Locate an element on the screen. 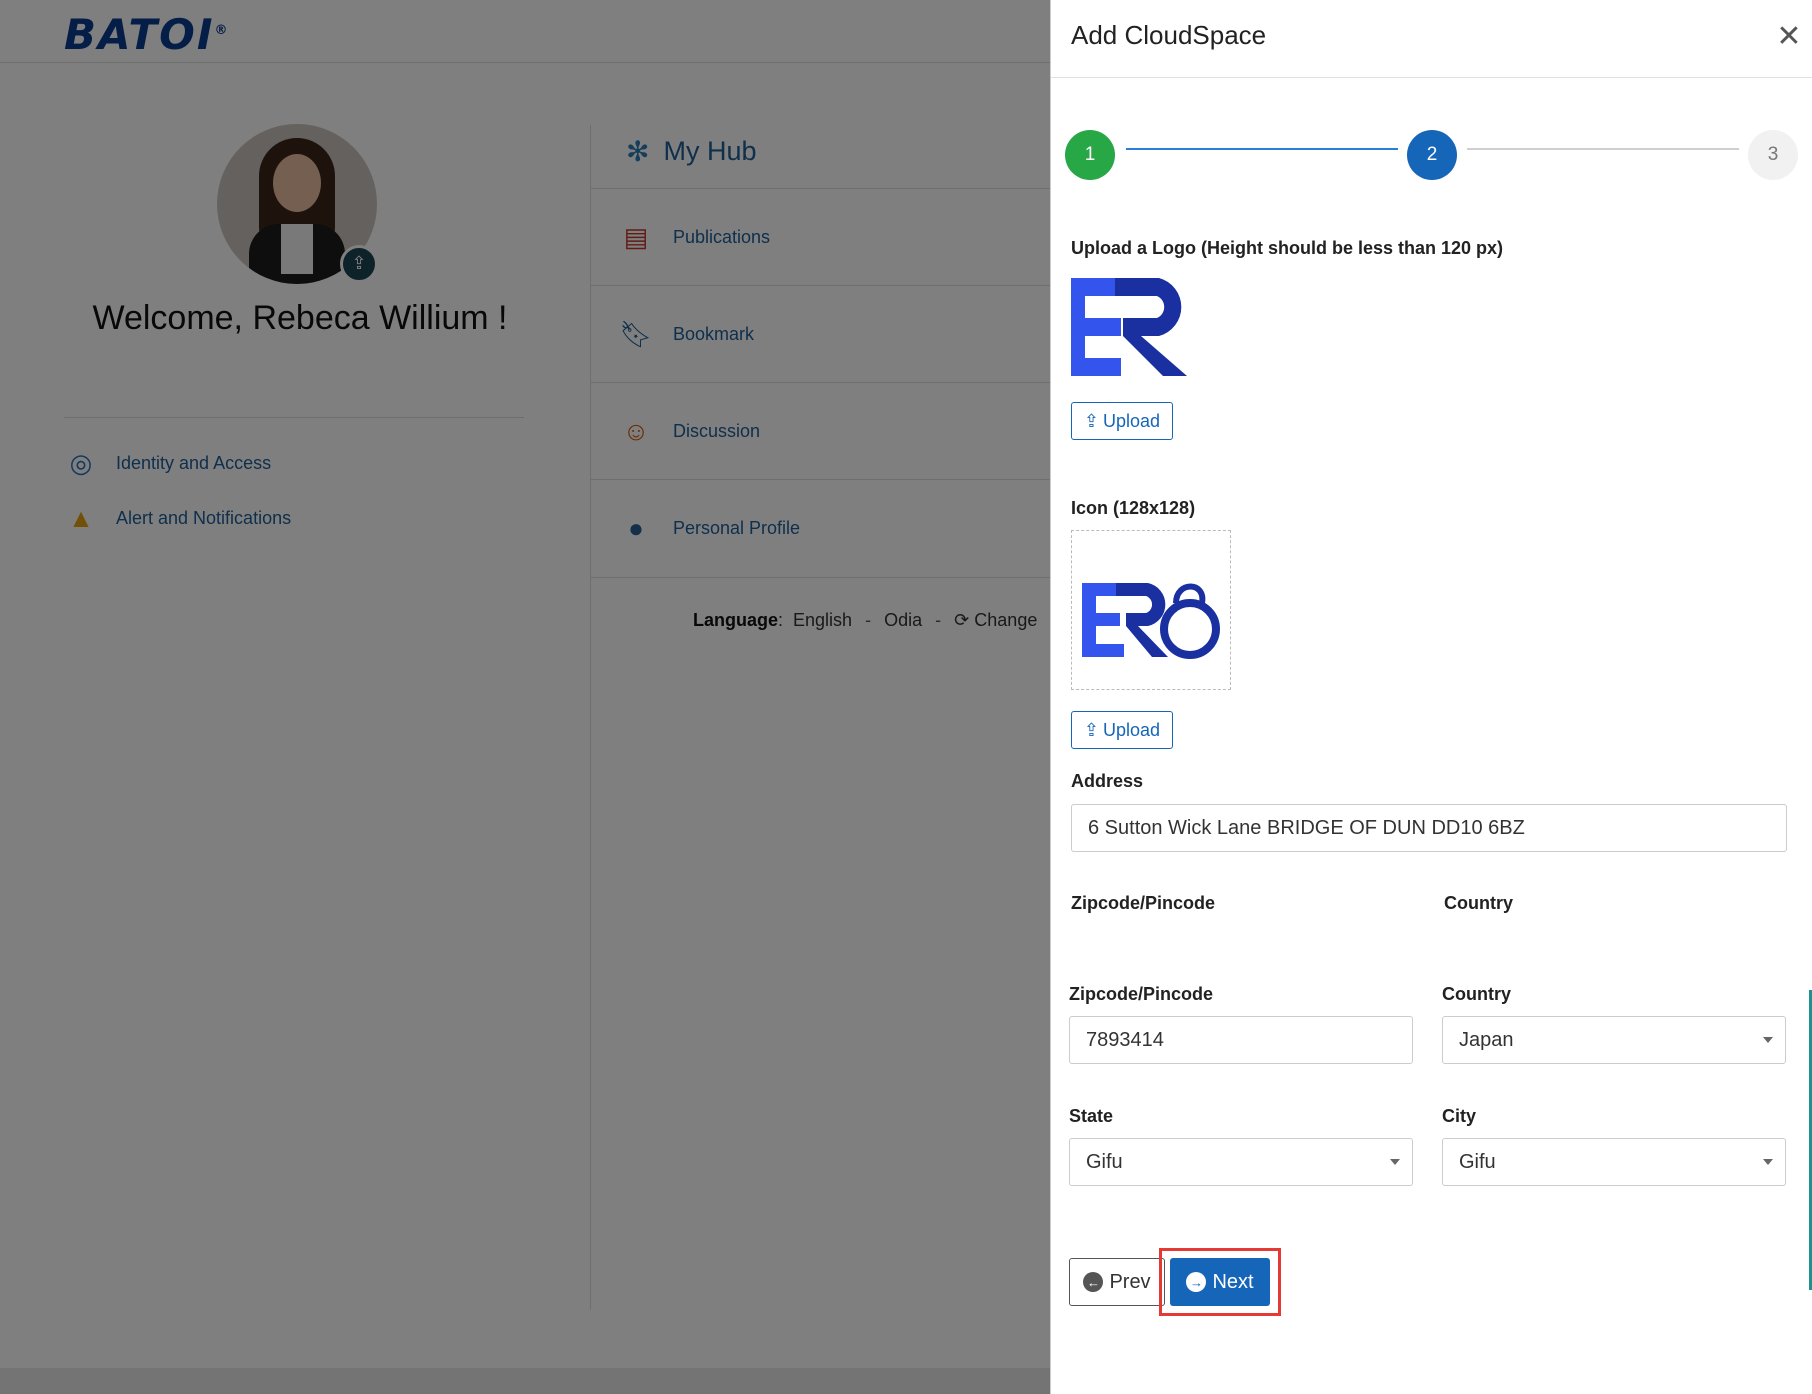 The width and height of the screenshot is (1812, 1394). prev-button: ← Prev is located at coordinates (1117, 1282).